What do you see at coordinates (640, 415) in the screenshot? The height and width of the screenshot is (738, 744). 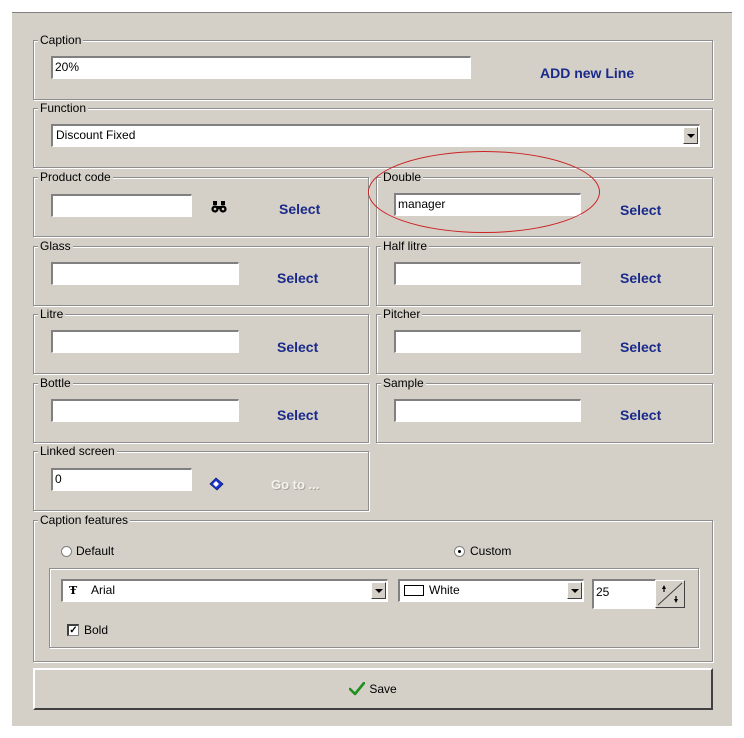 I see `sample-select-link: Select` at bounding box center [640, 415].